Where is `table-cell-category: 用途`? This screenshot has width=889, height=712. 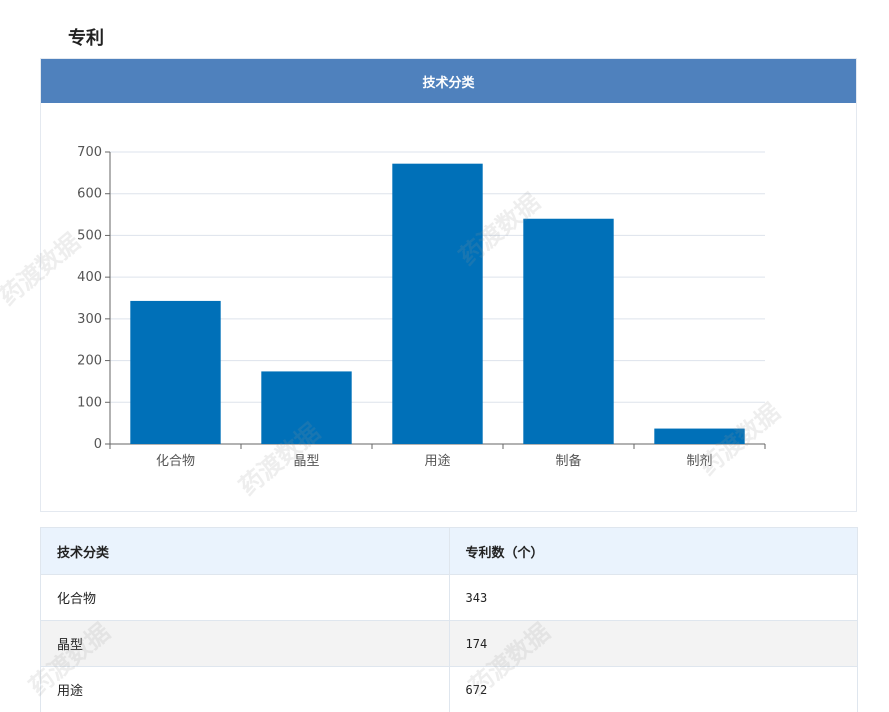
table-cell-category: 用途 is located at coordinates (245, 689).